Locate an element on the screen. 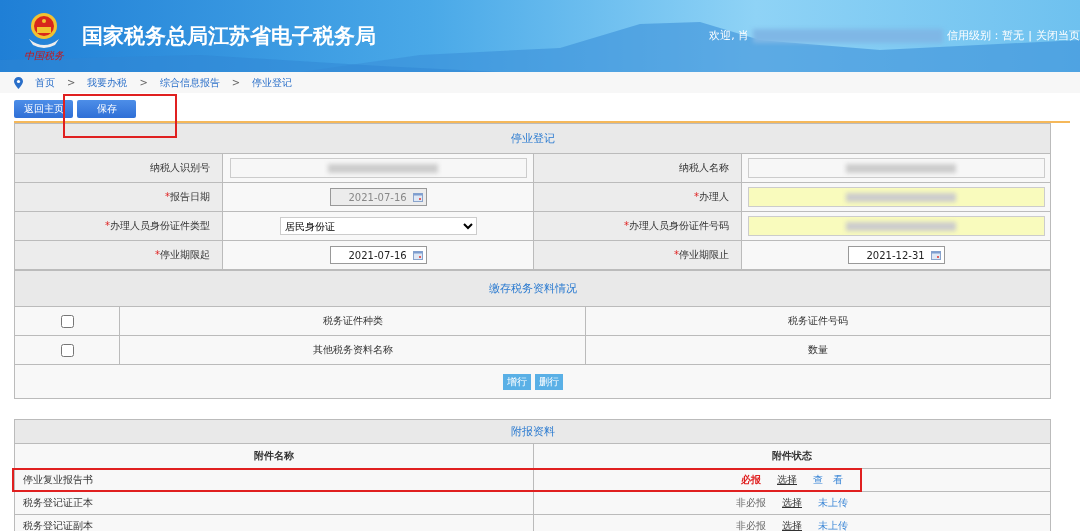 This screenshot has width=1080, height=531. table-cell: 税务证件种类 is located at coordinates (352, 321).